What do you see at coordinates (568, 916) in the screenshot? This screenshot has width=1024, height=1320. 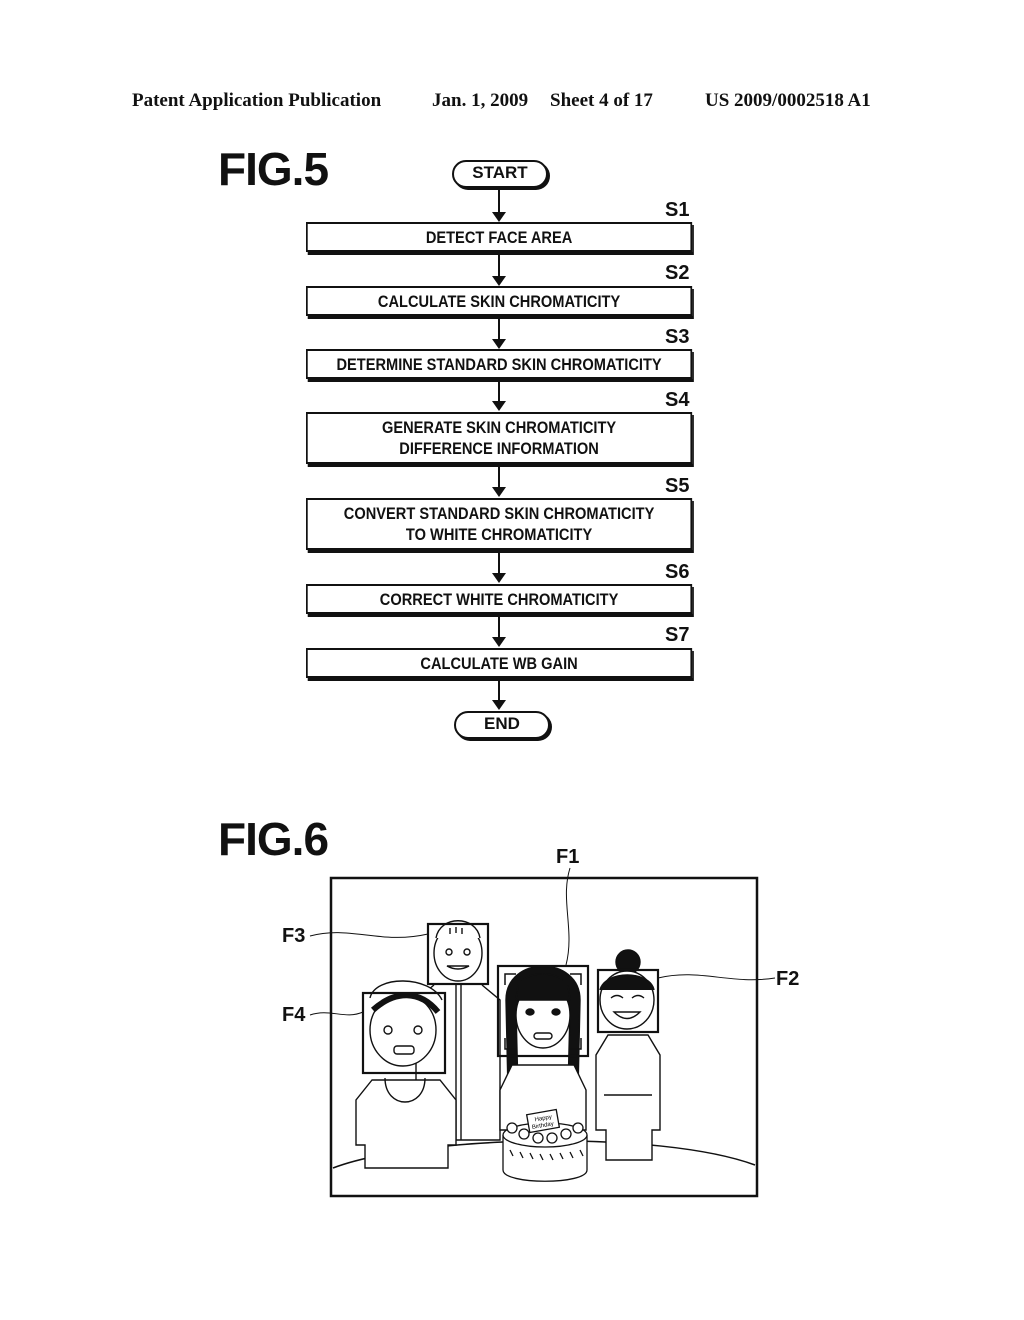 I see `leader-line-f1` at bounding box center [568, 916].